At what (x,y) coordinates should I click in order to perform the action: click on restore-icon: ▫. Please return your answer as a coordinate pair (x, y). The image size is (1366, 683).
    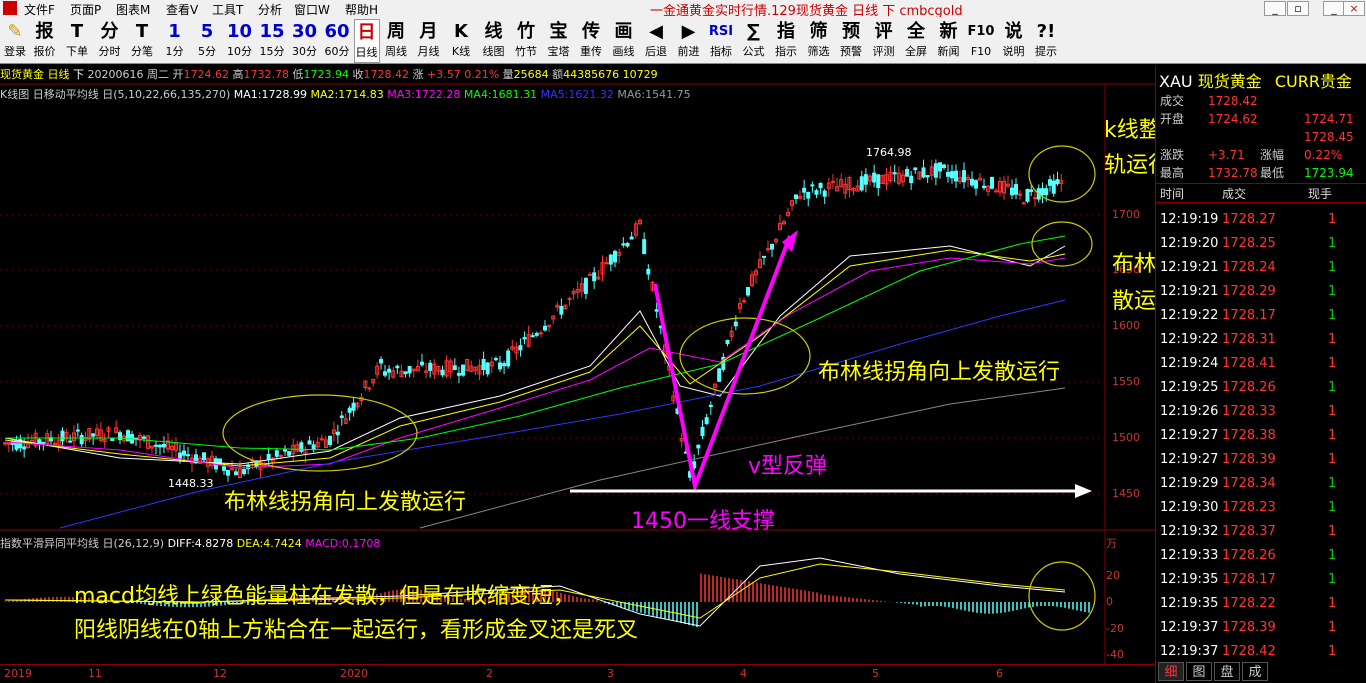
    Looking at the image, I should click on (1298, 8).